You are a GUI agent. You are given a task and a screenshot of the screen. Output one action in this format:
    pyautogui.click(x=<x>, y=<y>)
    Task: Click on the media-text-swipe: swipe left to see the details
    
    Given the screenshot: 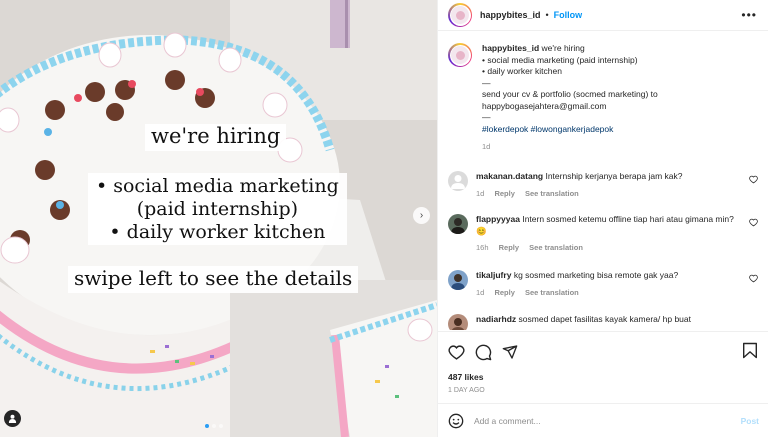 What is the action you would take?
    pyautogui.click(x=213, y=279)
    